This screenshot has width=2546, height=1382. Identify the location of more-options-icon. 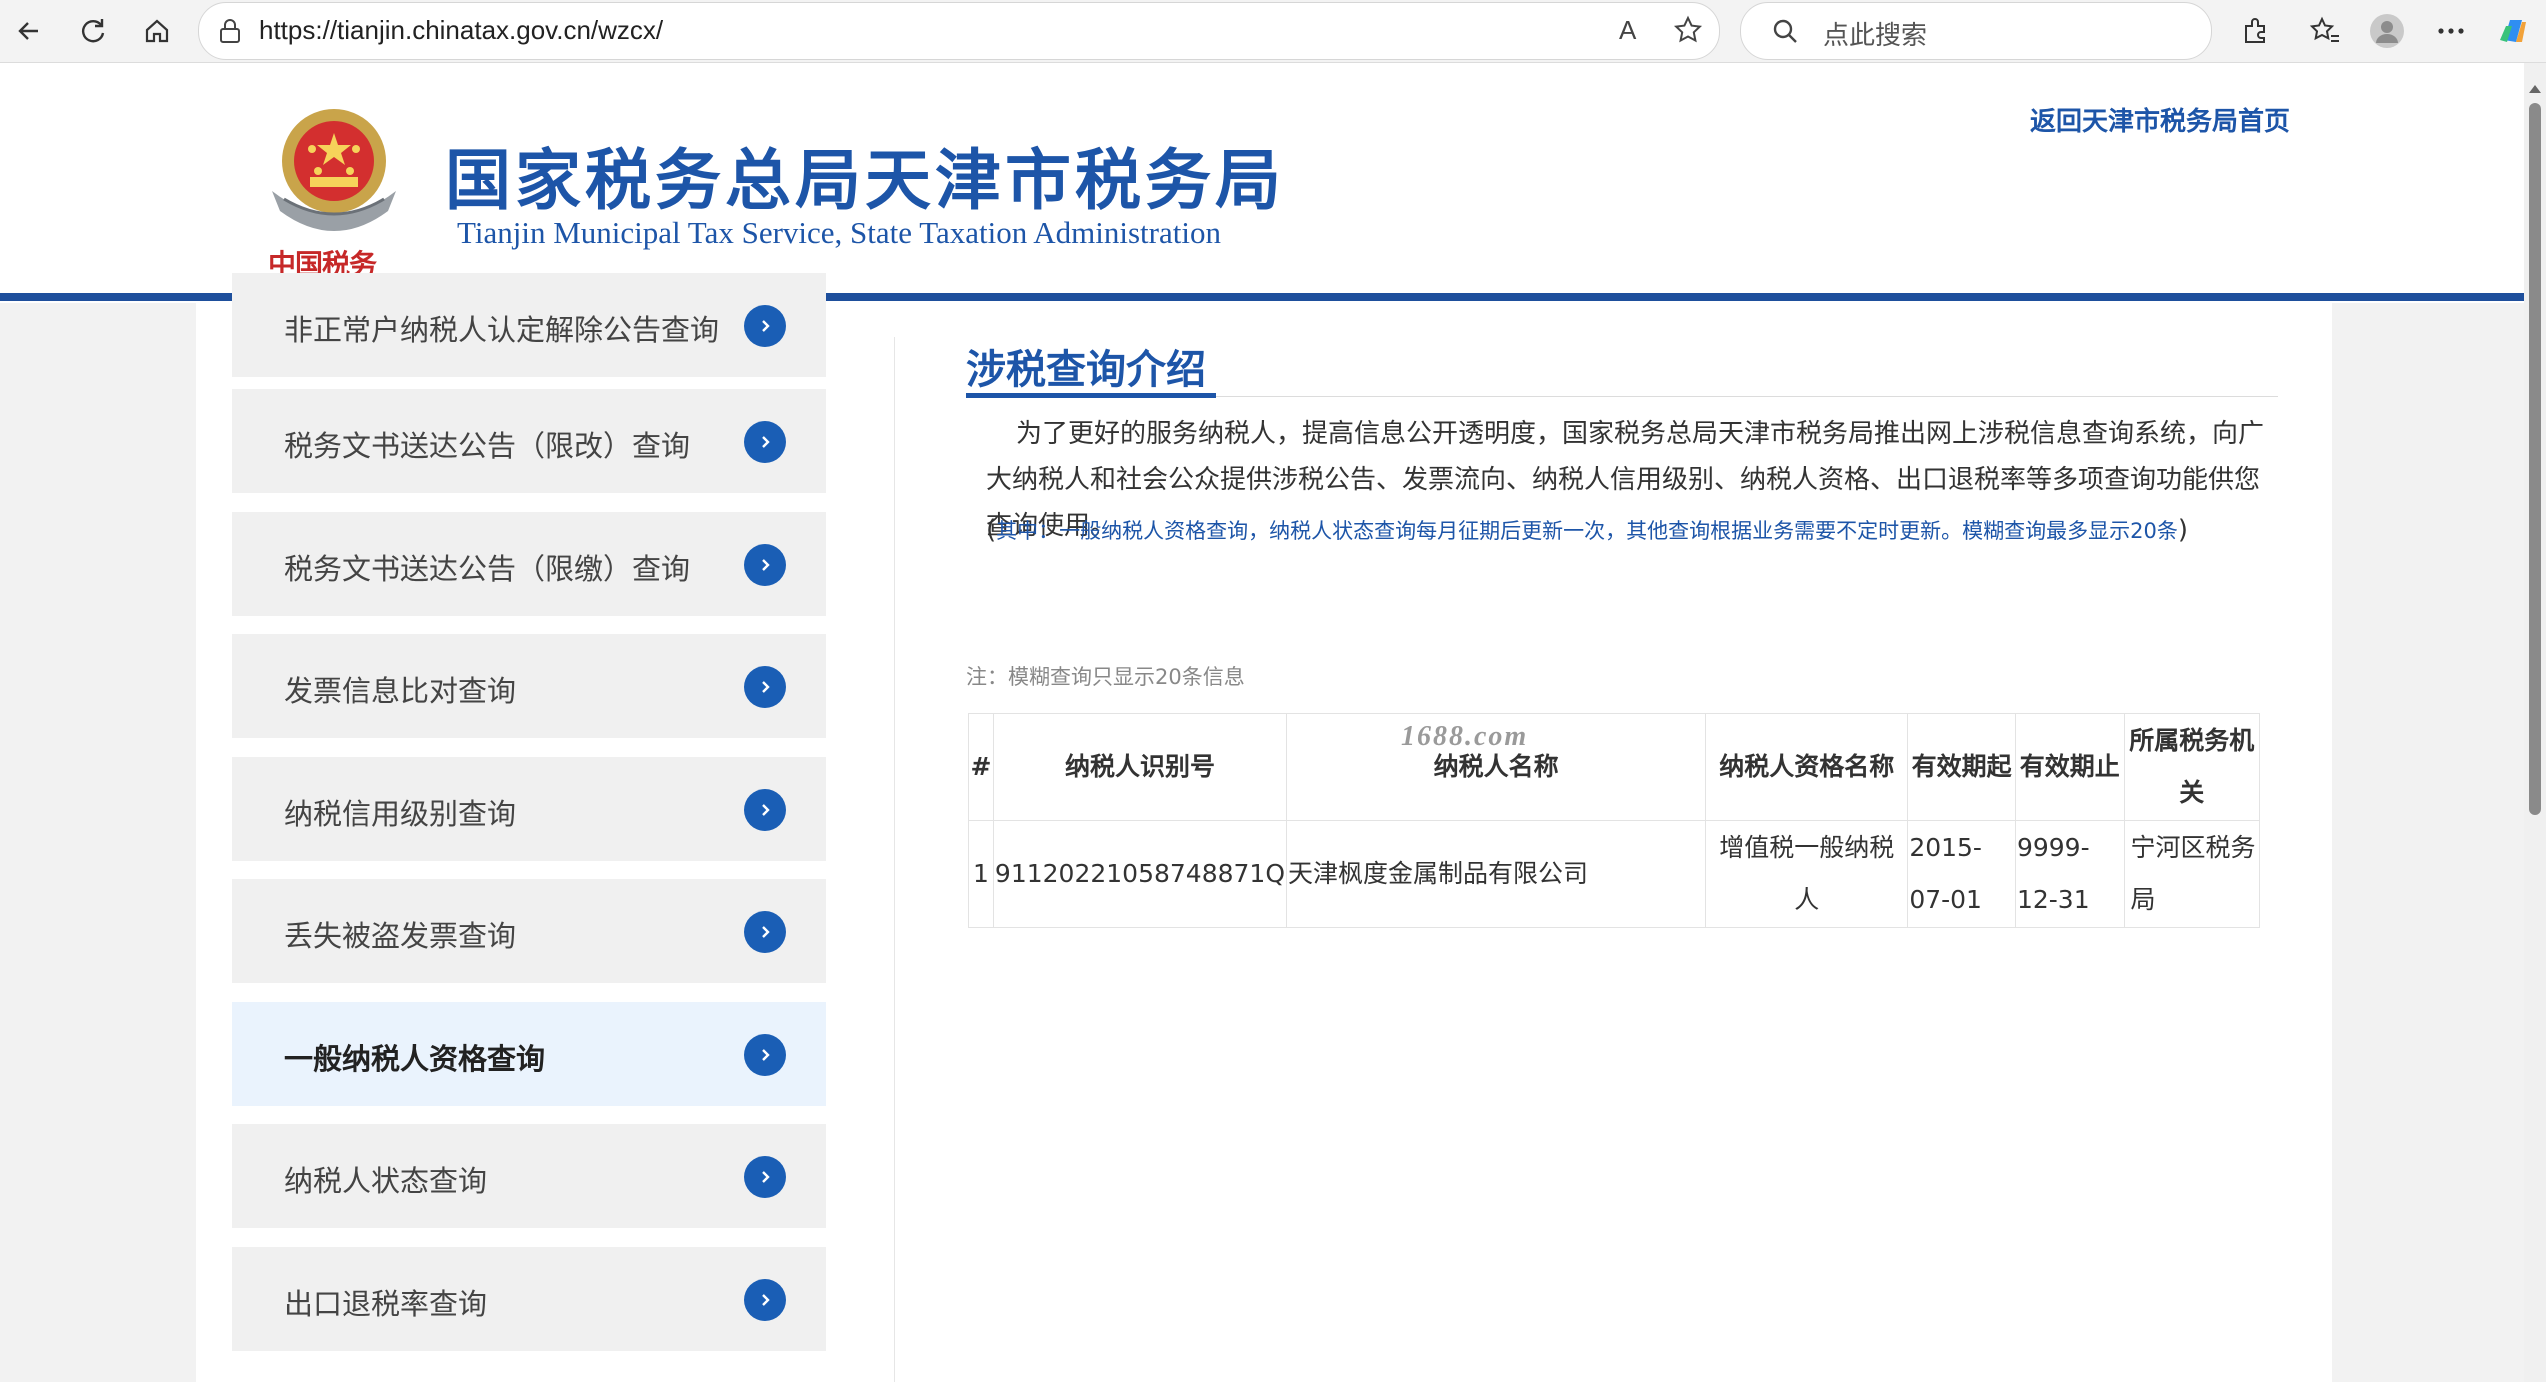
(2451, 31).